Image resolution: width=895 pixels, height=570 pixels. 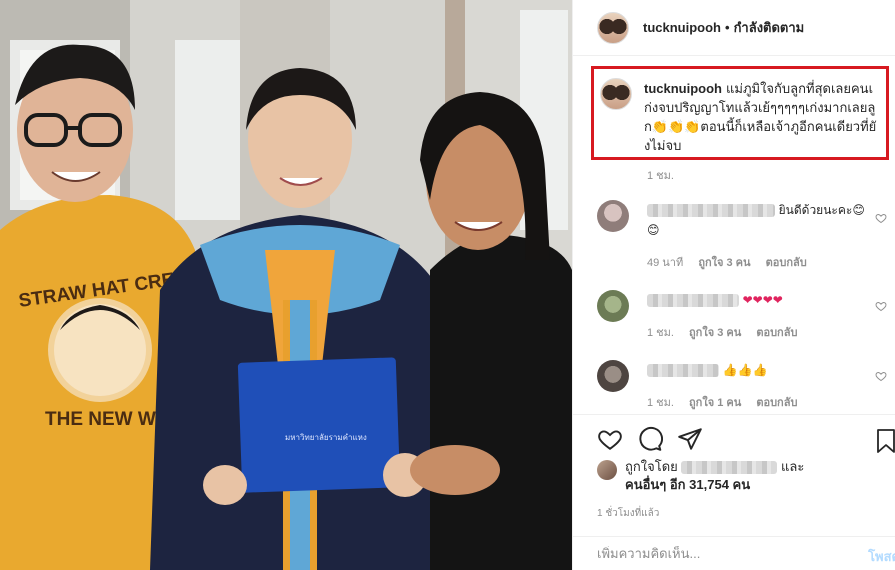 What do you see at coordinates (759, 220) in the screenshot?
I see `comment-text-block: ยินดีด้วยนะคะ😊😊` at bounding box center [759, 220].